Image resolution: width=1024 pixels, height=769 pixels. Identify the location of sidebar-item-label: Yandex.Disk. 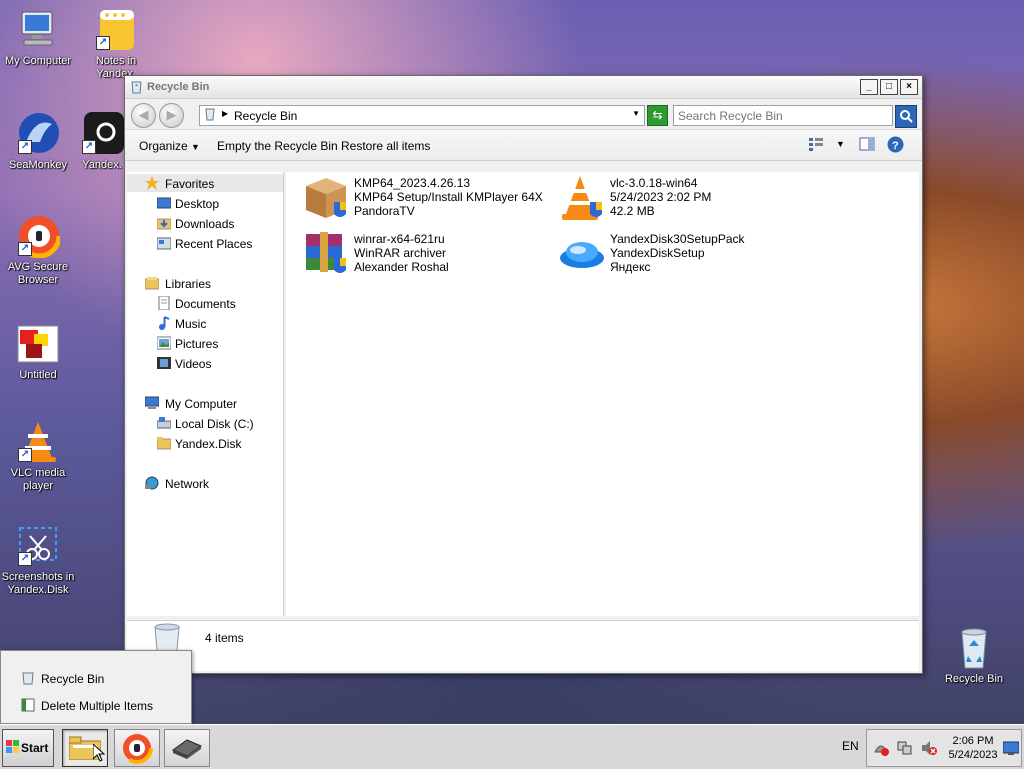
(208, 444).